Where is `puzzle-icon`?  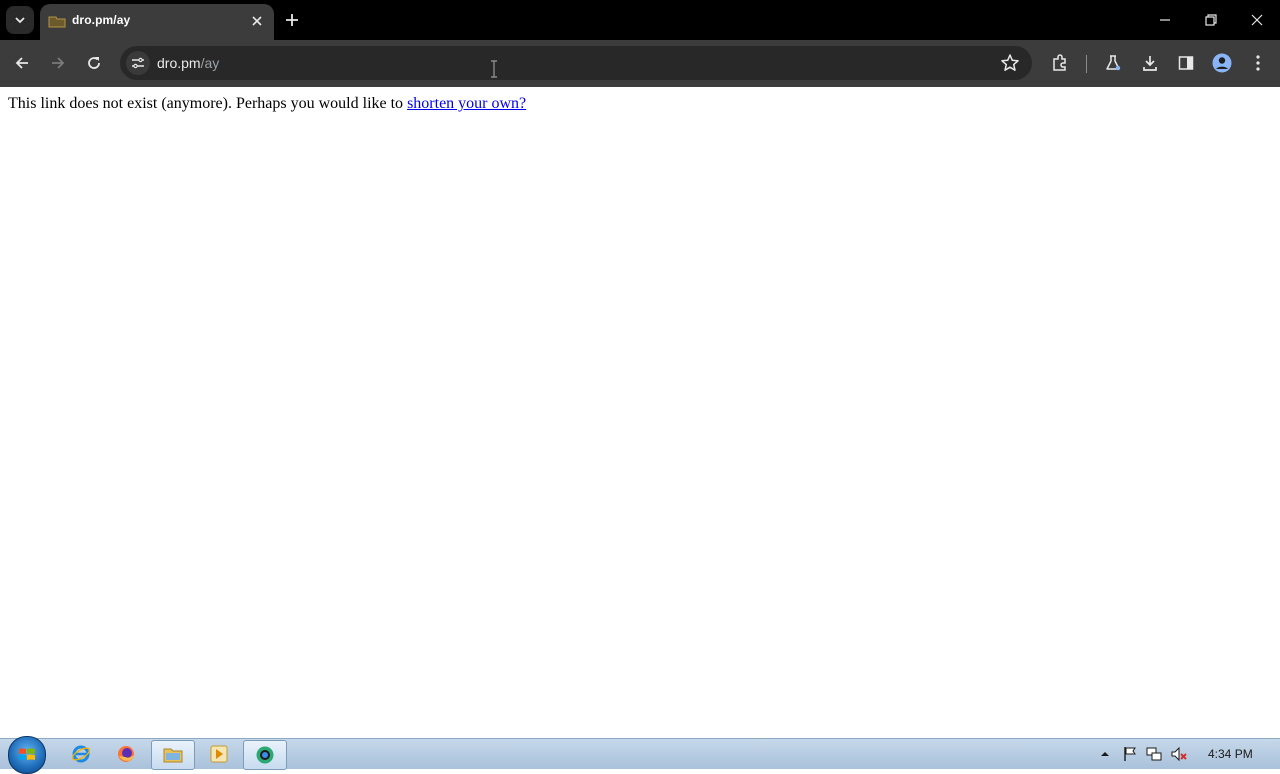 puzzle-icon is located at coordinates (1059, 62).